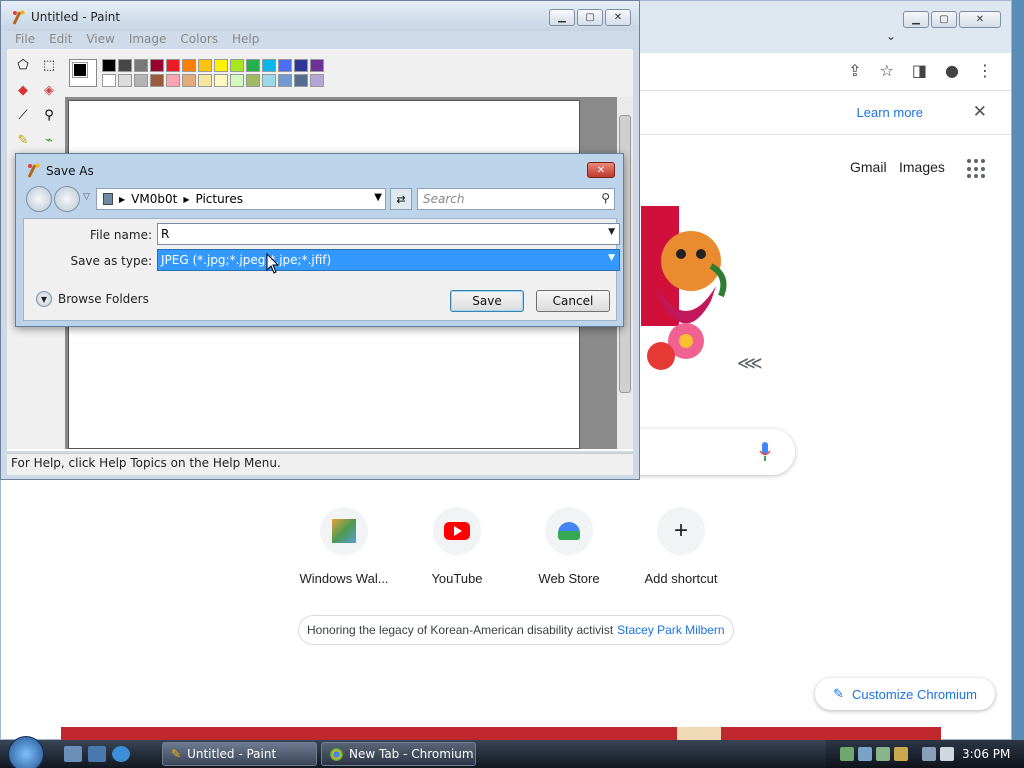  Describe the element at coordinates (854, 70) in the screenshot. I see `share-page-icon: ⇪` at that location.